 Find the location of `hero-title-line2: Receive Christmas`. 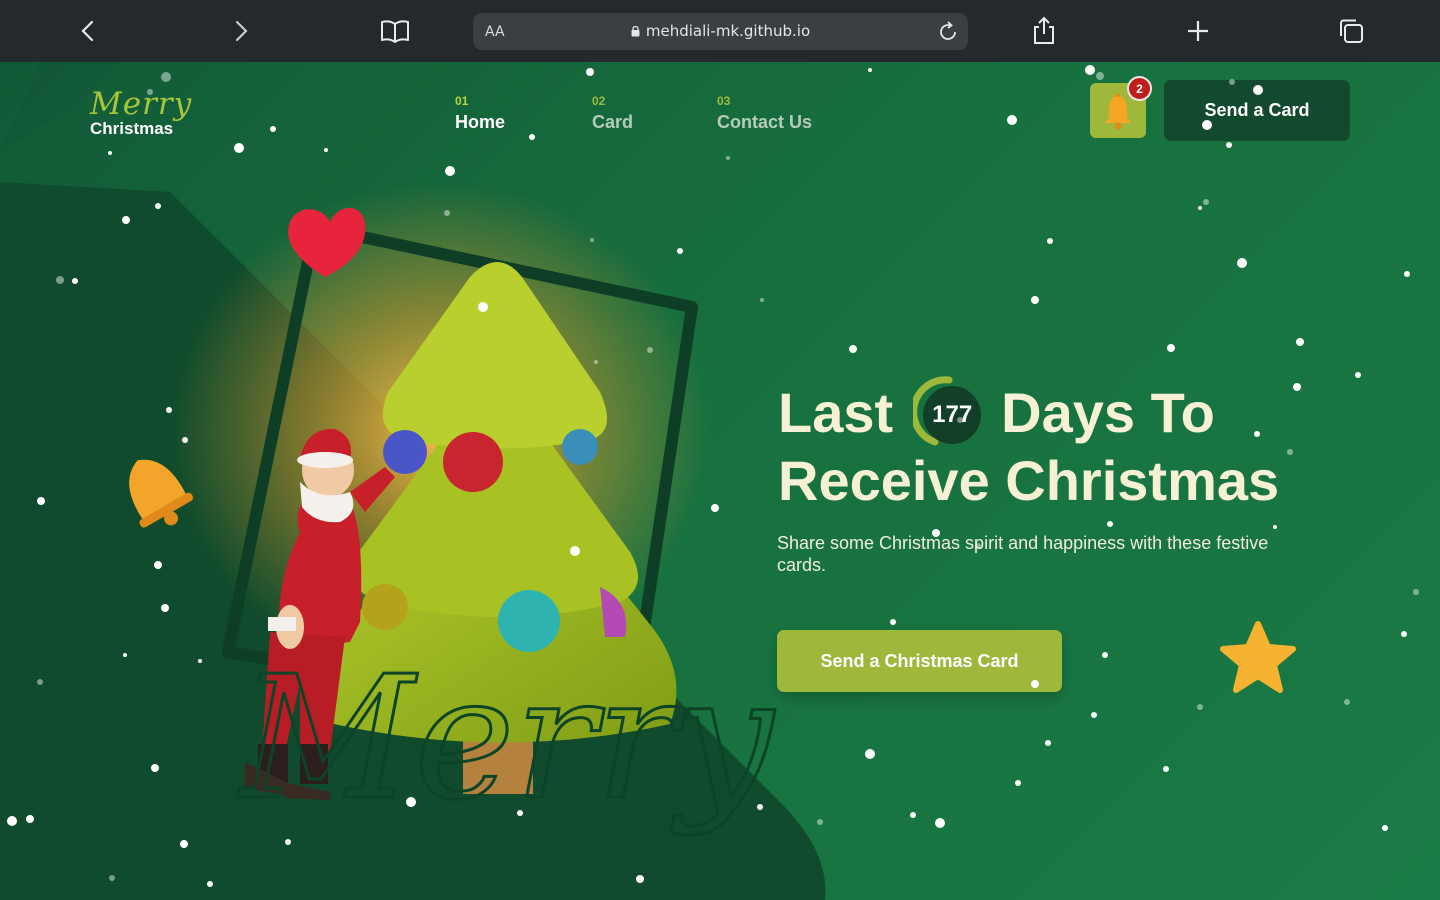

hero-title-line2: Receive Christmas is located at coordinates (1029, 480).